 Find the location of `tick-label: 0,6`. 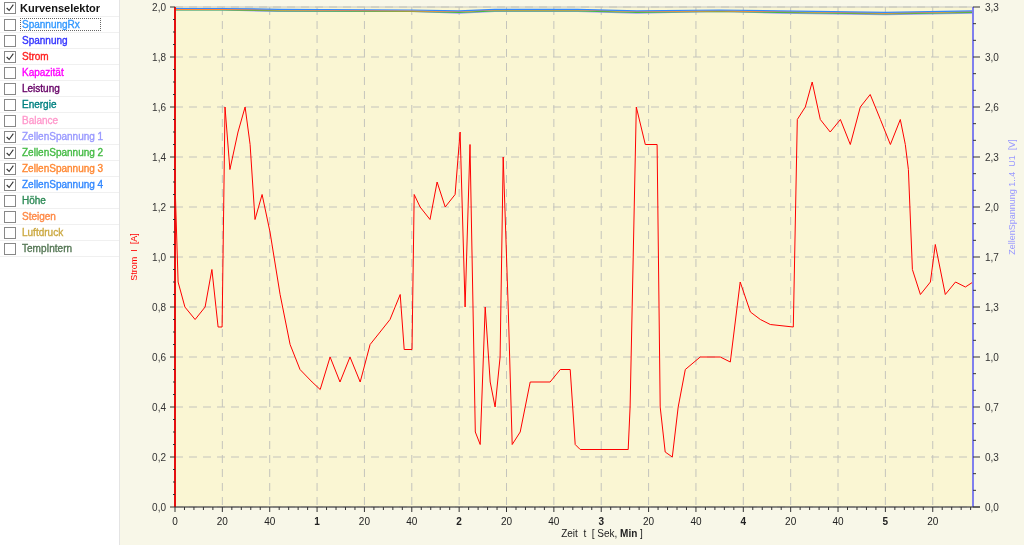

tick-label: 0,6 is located at coordinates (159, 357).